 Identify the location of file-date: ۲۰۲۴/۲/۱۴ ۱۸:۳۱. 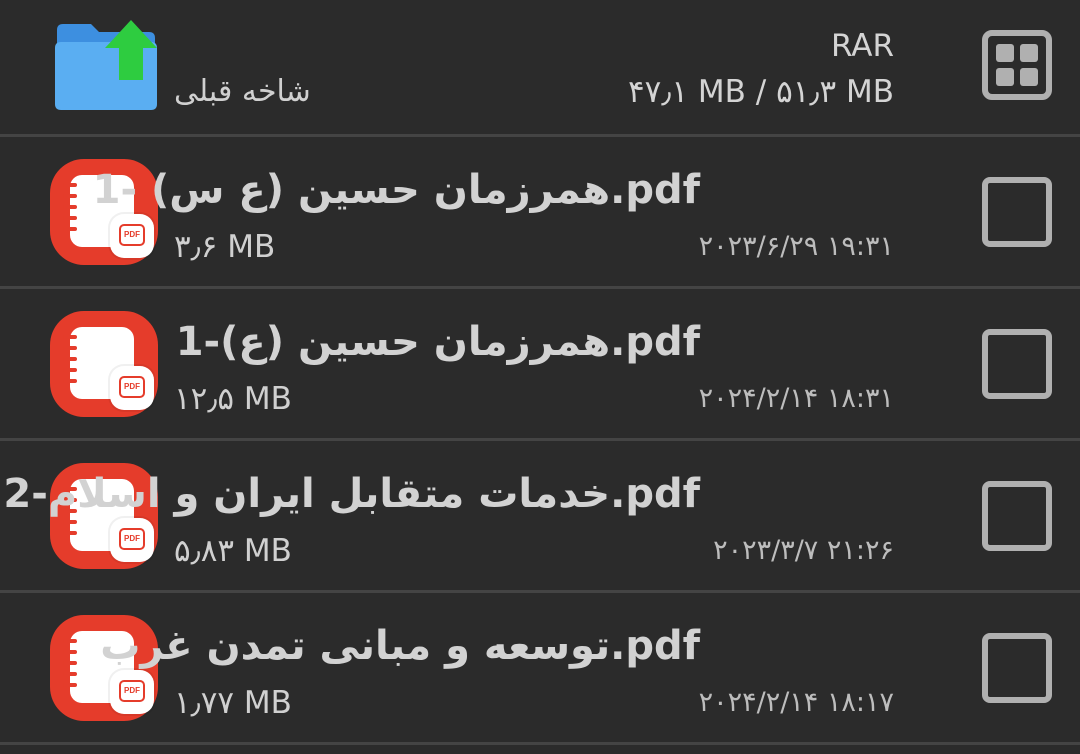
(796, 398).